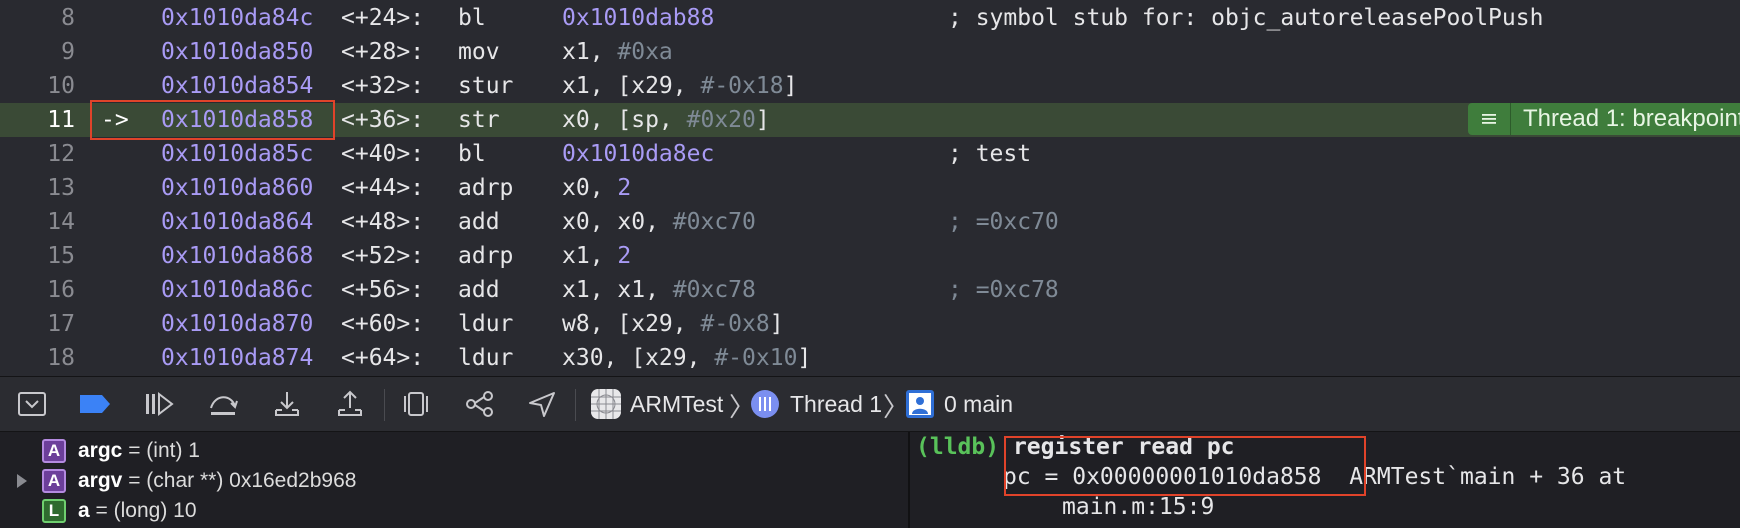 The image size is (1740, 528). I want to click on step-out-icon, so click(350, 404).